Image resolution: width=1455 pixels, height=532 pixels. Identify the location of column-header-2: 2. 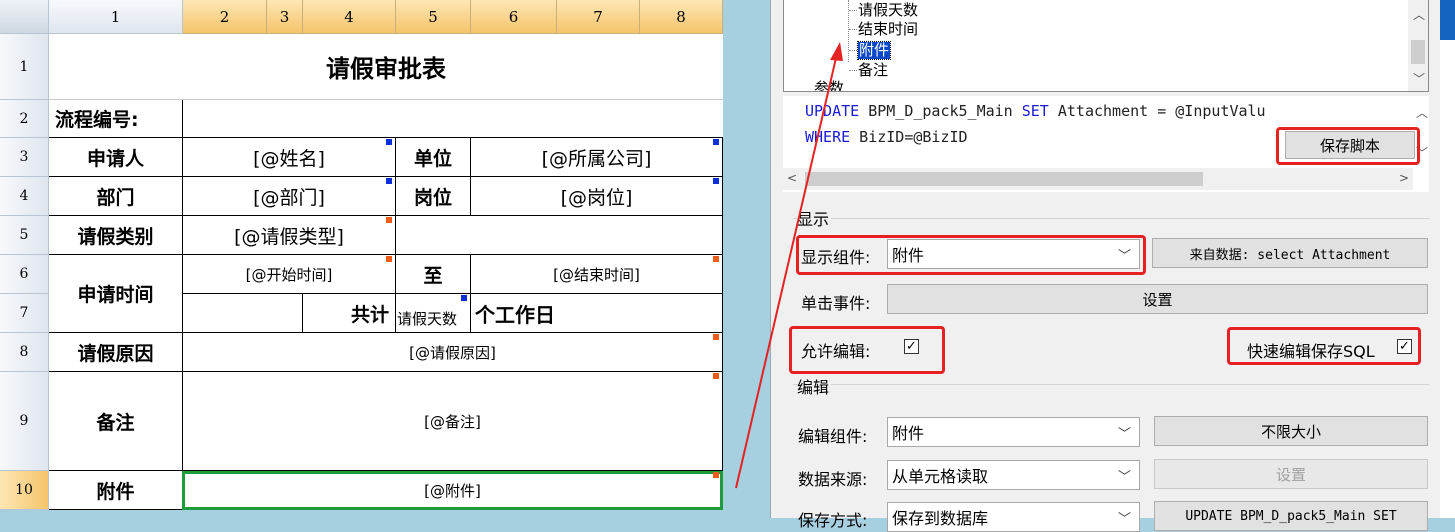
(225, 17).